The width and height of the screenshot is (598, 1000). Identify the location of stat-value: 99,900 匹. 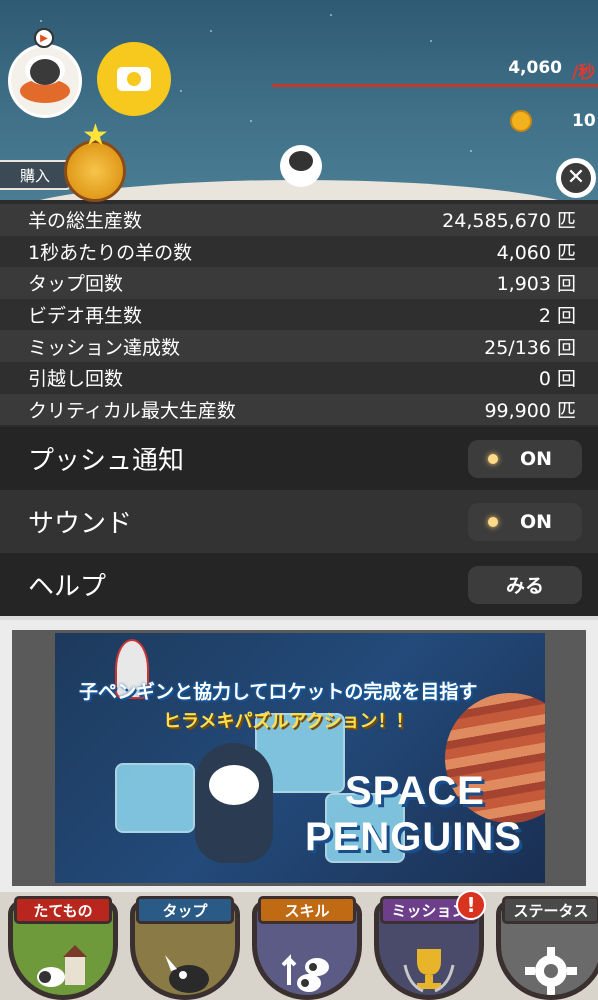
(530, 410).